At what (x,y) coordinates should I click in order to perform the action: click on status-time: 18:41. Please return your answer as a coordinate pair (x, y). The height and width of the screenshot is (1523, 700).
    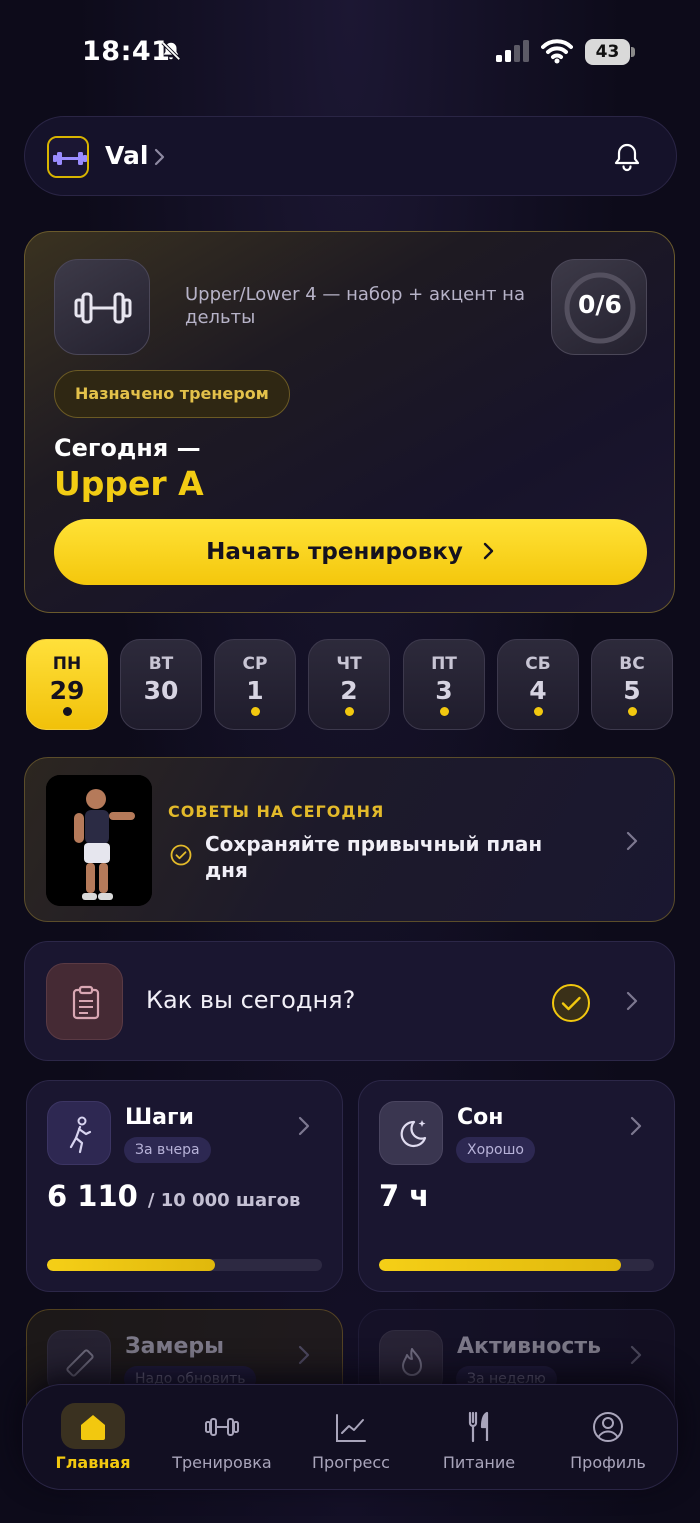
    Looking at the image, I should click on (126, 51).